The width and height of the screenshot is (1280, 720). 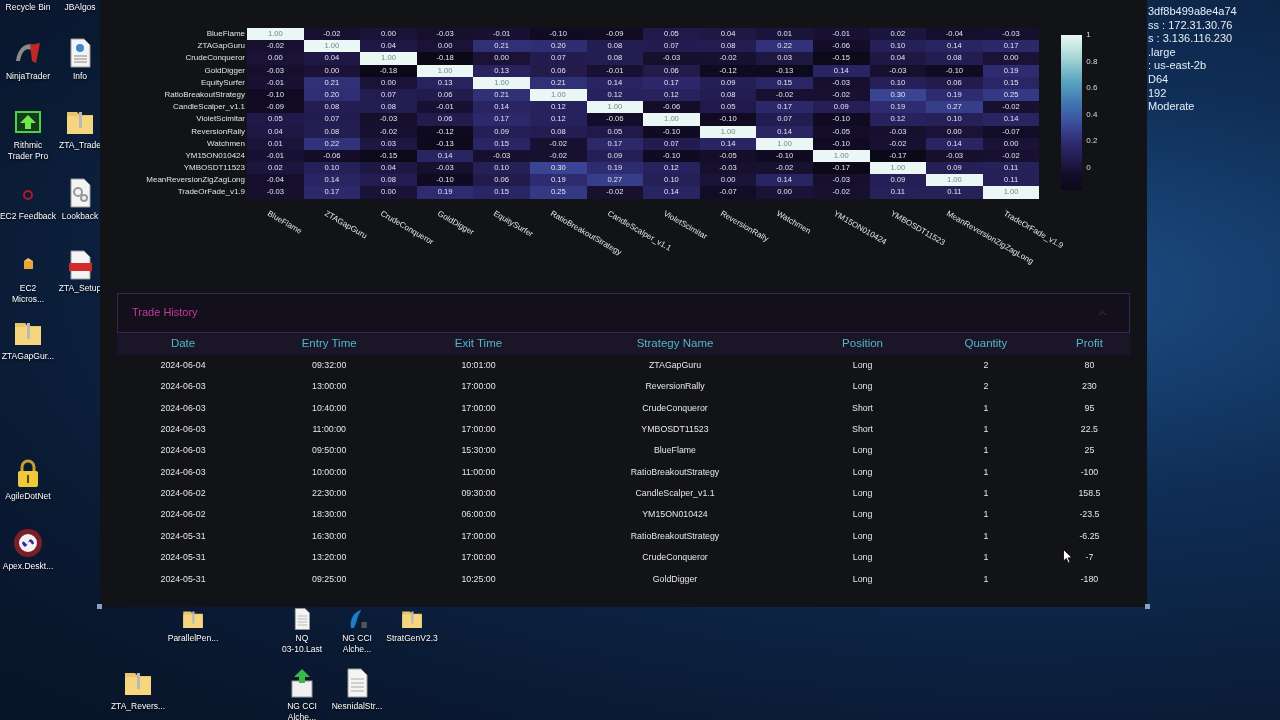 I want to click on row-label: VioletScimitar, so click(x=220, y=119).